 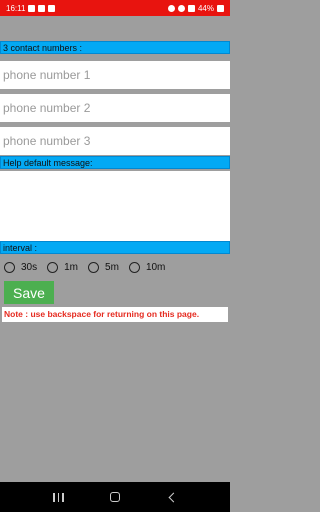 What do you see at coordinates (115, 141) in the screenshot?
I see `phone-number-3-input` at bounding box center [115, 141].